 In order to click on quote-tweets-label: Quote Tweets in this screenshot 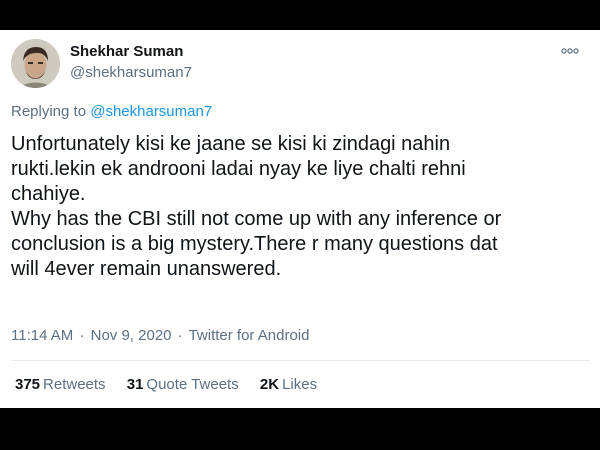, I will do `click(192, 384)`.